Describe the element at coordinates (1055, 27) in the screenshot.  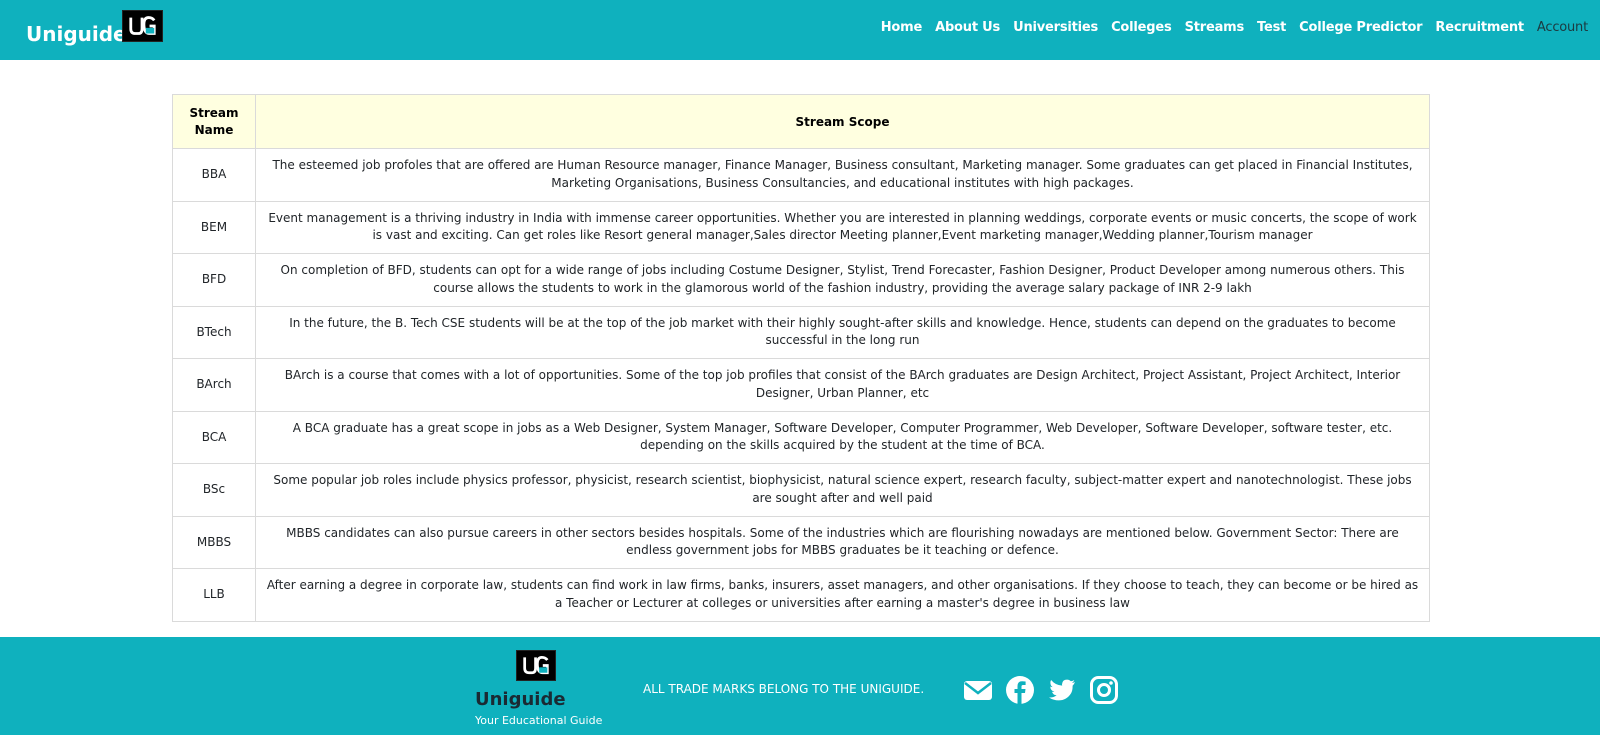
I see `nav-link-universities: Universities` at that location.